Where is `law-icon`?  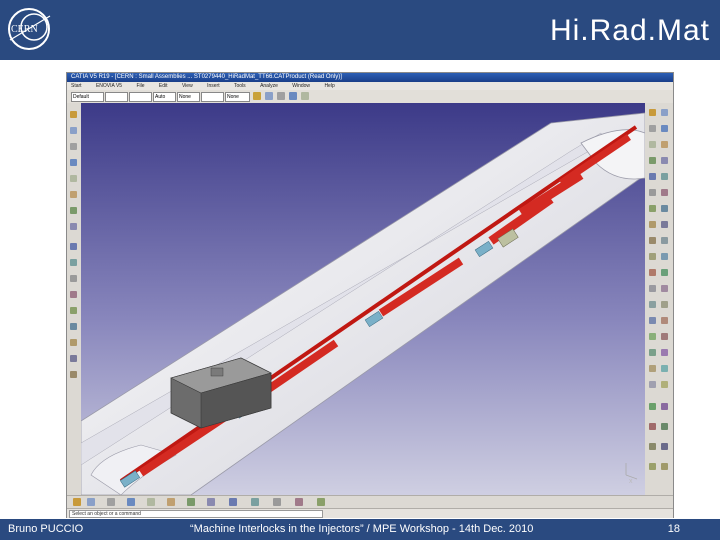 law-icon is located at coordinates (652, 426).